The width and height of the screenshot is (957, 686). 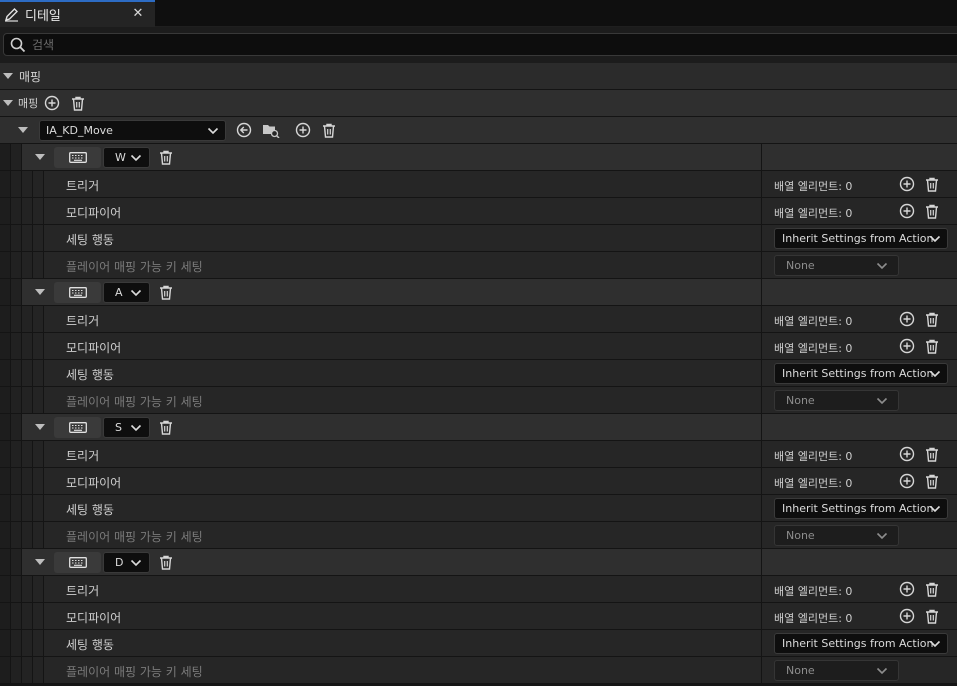 I want to click on key-select: D, so click(x=126, y=562).